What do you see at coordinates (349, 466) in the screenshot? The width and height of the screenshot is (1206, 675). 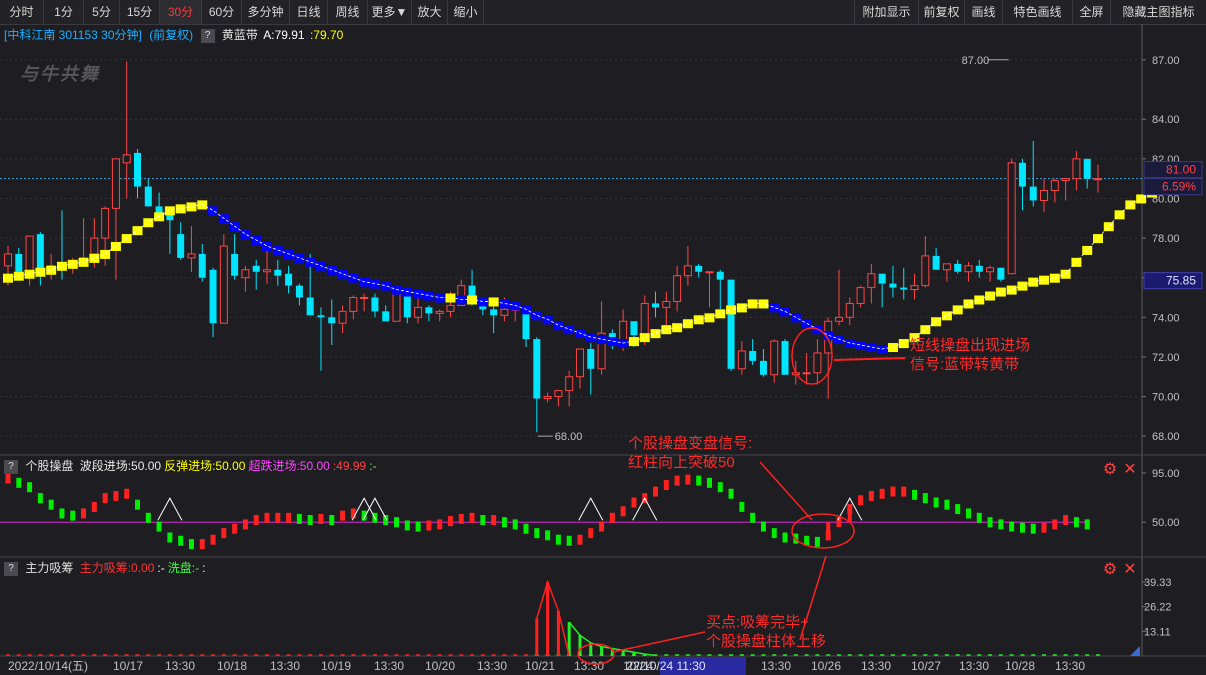 I see `osc-value-3: :49.99` at bounding box center [349, 466].